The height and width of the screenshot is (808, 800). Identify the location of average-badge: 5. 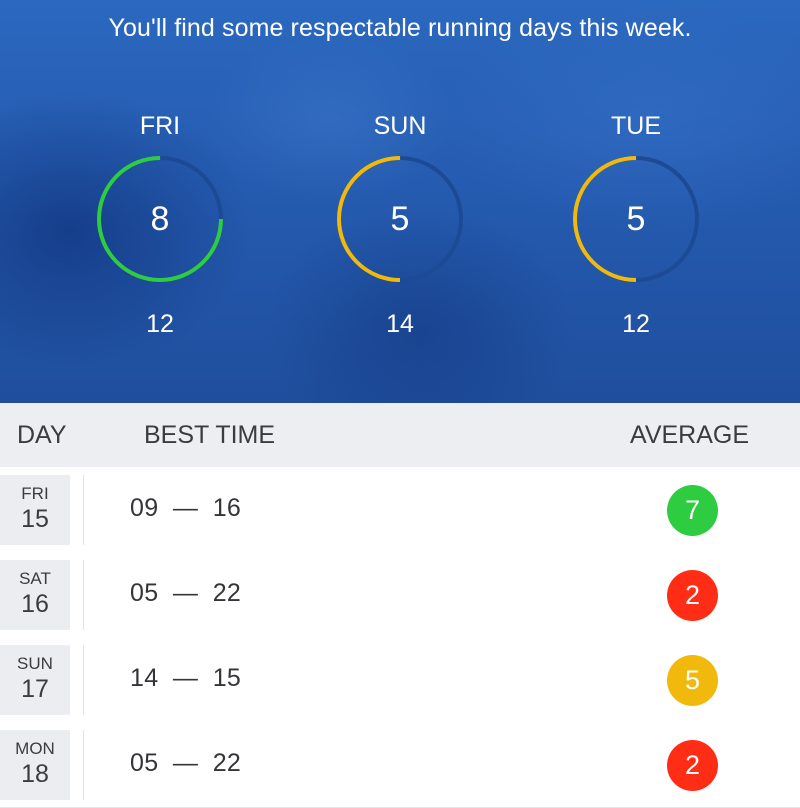
(692, 680).